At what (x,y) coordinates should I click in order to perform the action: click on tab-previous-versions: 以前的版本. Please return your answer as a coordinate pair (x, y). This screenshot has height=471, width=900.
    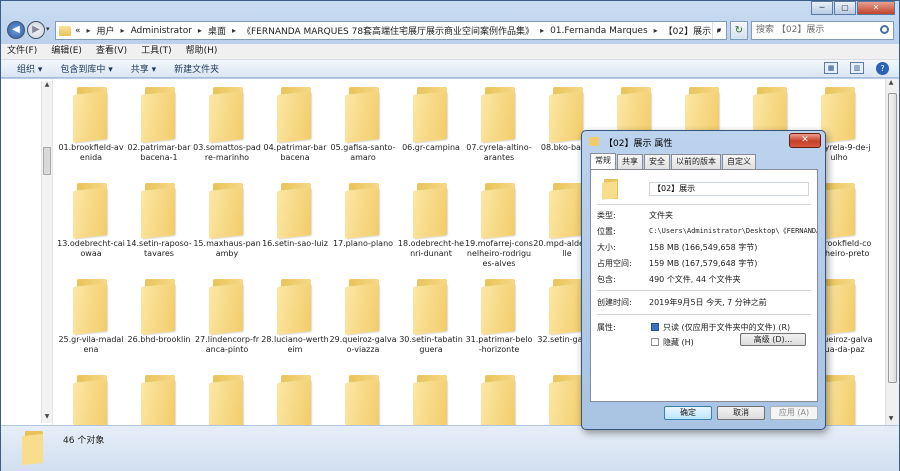
    Looking at the image, I should click on (696, 161).